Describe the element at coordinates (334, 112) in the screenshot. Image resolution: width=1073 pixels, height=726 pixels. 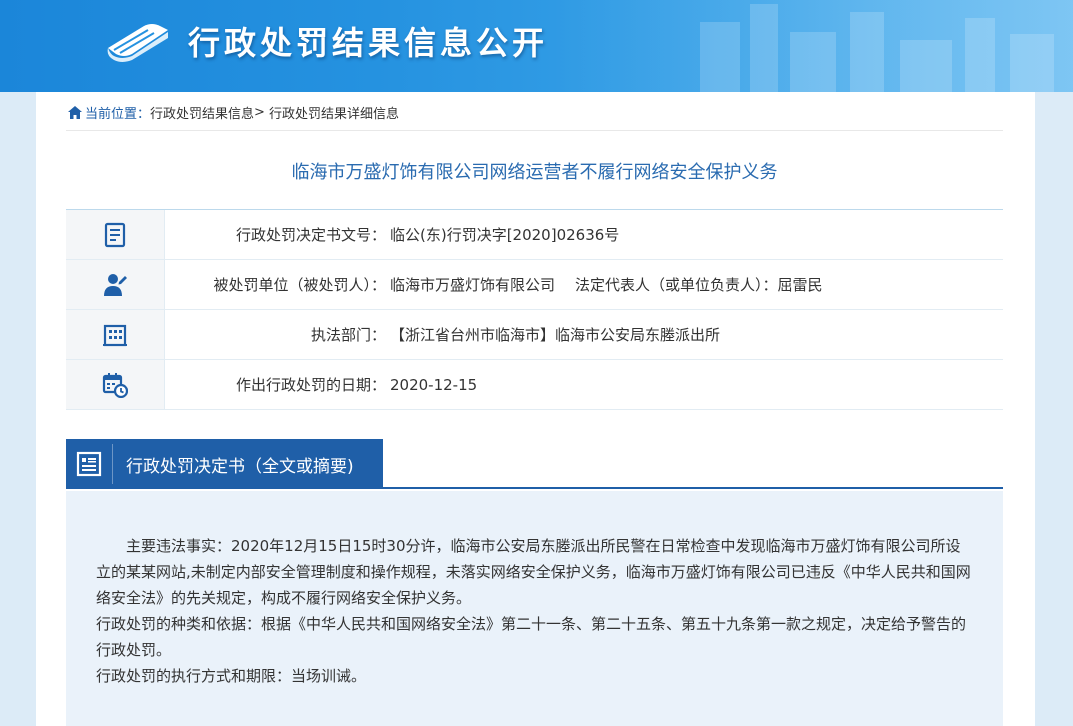
I see `breadcrumb-item-detail: 行政处罚结果详细信息` at that location.